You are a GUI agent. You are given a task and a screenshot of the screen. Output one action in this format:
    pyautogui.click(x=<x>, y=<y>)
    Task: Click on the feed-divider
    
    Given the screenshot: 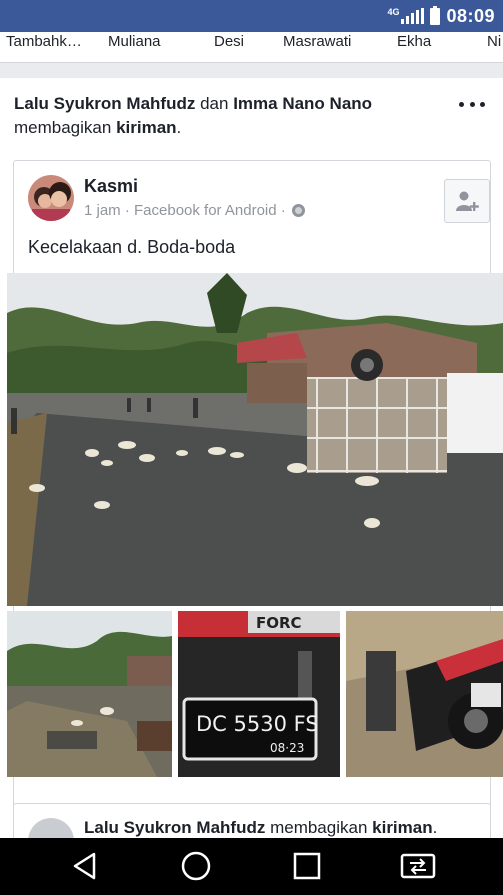 What is the action you would take?
    pyautogui.click(x=251, y=70)
    